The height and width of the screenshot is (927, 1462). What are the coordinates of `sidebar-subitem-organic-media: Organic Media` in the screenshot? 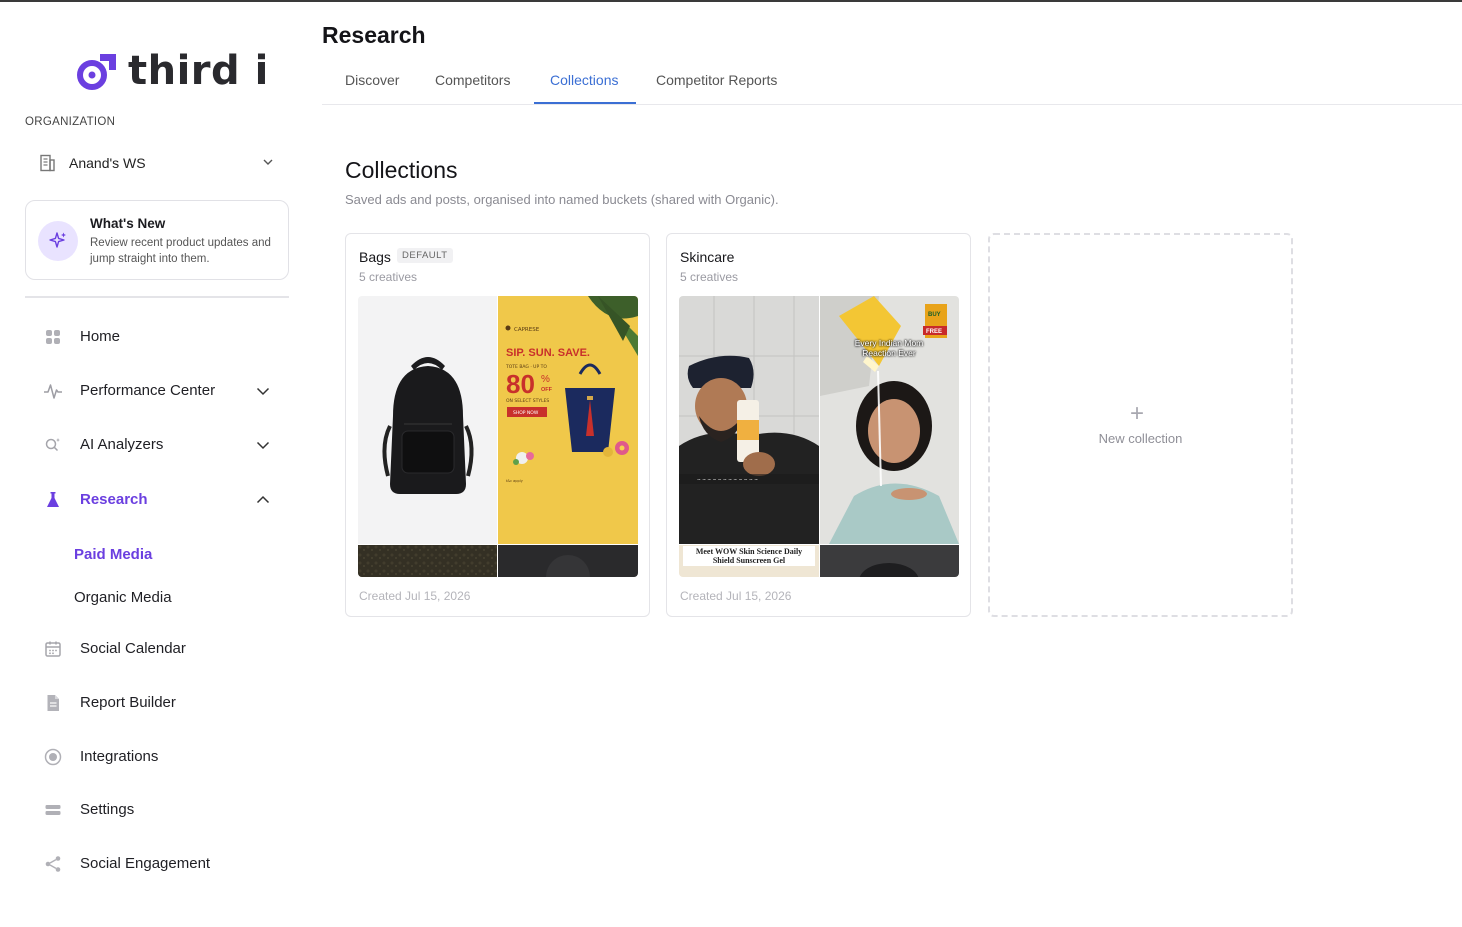 It's located at (123, 597).